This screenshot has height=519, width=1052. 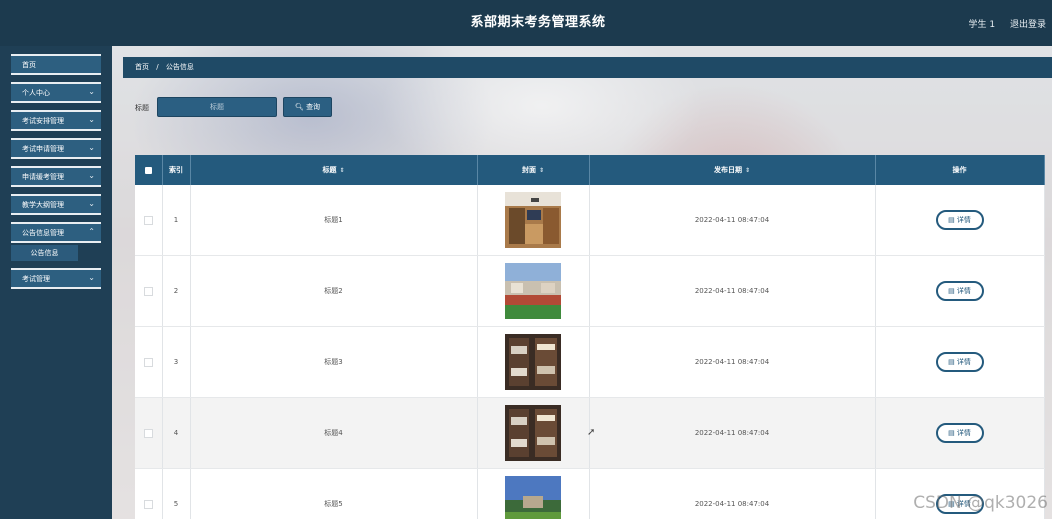 What do you see at coordinates (533, 497) in the screenshot?
I see `cover-image-campus-lawn` at bounding box center [533, 497].